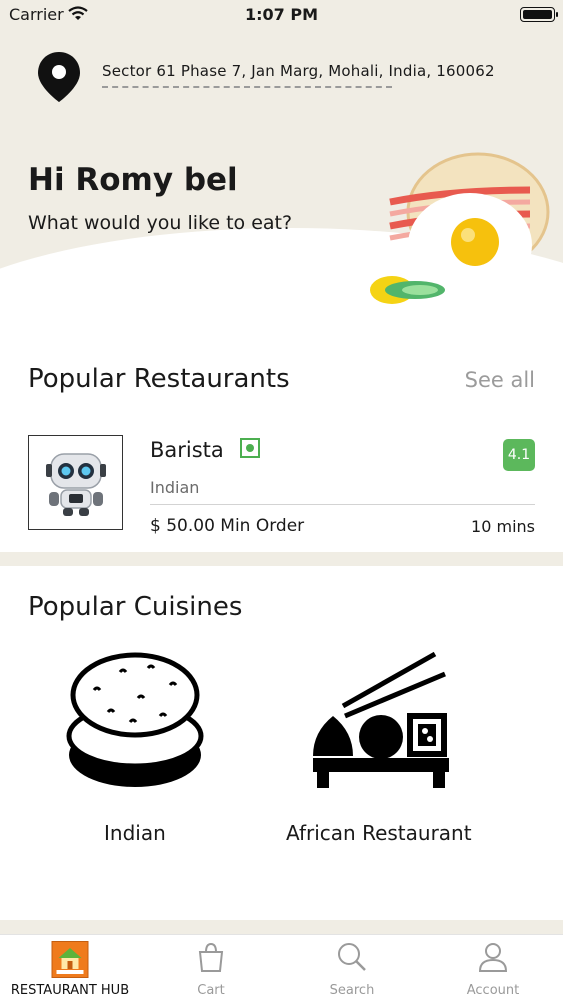 The height and width of the screenshot is (1000, 563). Describe the element at coordinates (460, 228) in the screenshot. I see `breakfast-illustration` at that location.